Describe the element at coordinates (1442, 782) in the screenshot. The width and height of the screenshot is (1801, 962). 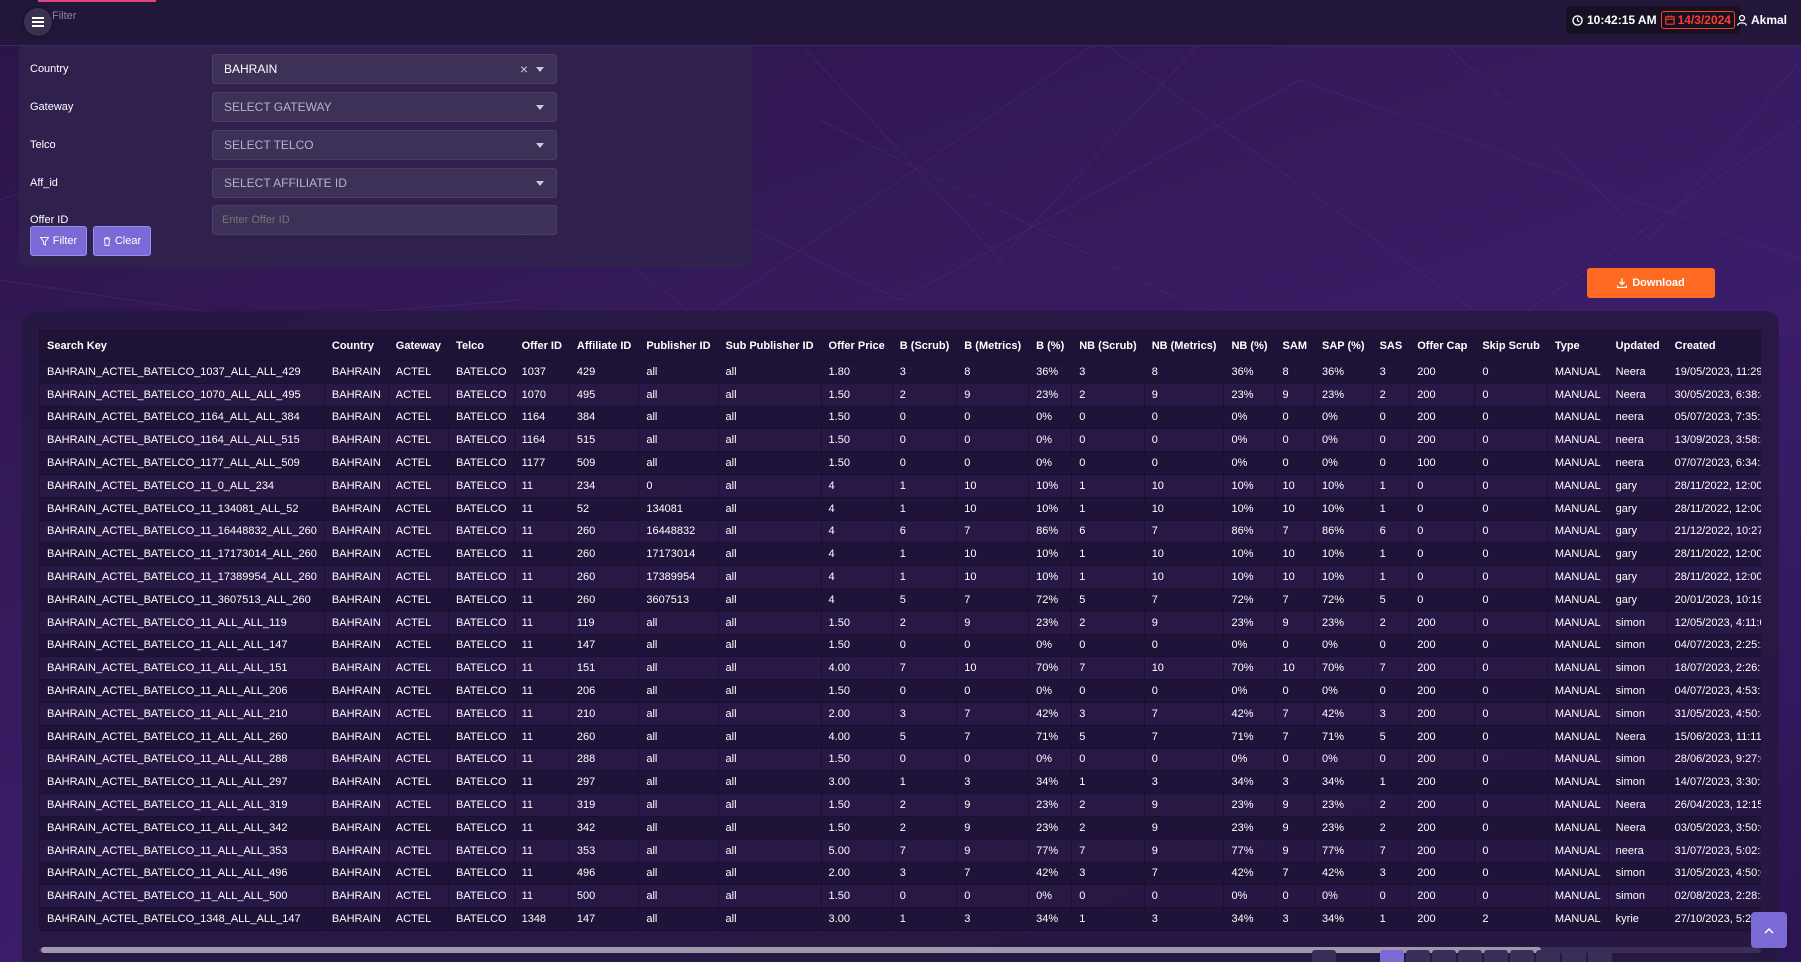
I see `table-cell: 200` at that location.